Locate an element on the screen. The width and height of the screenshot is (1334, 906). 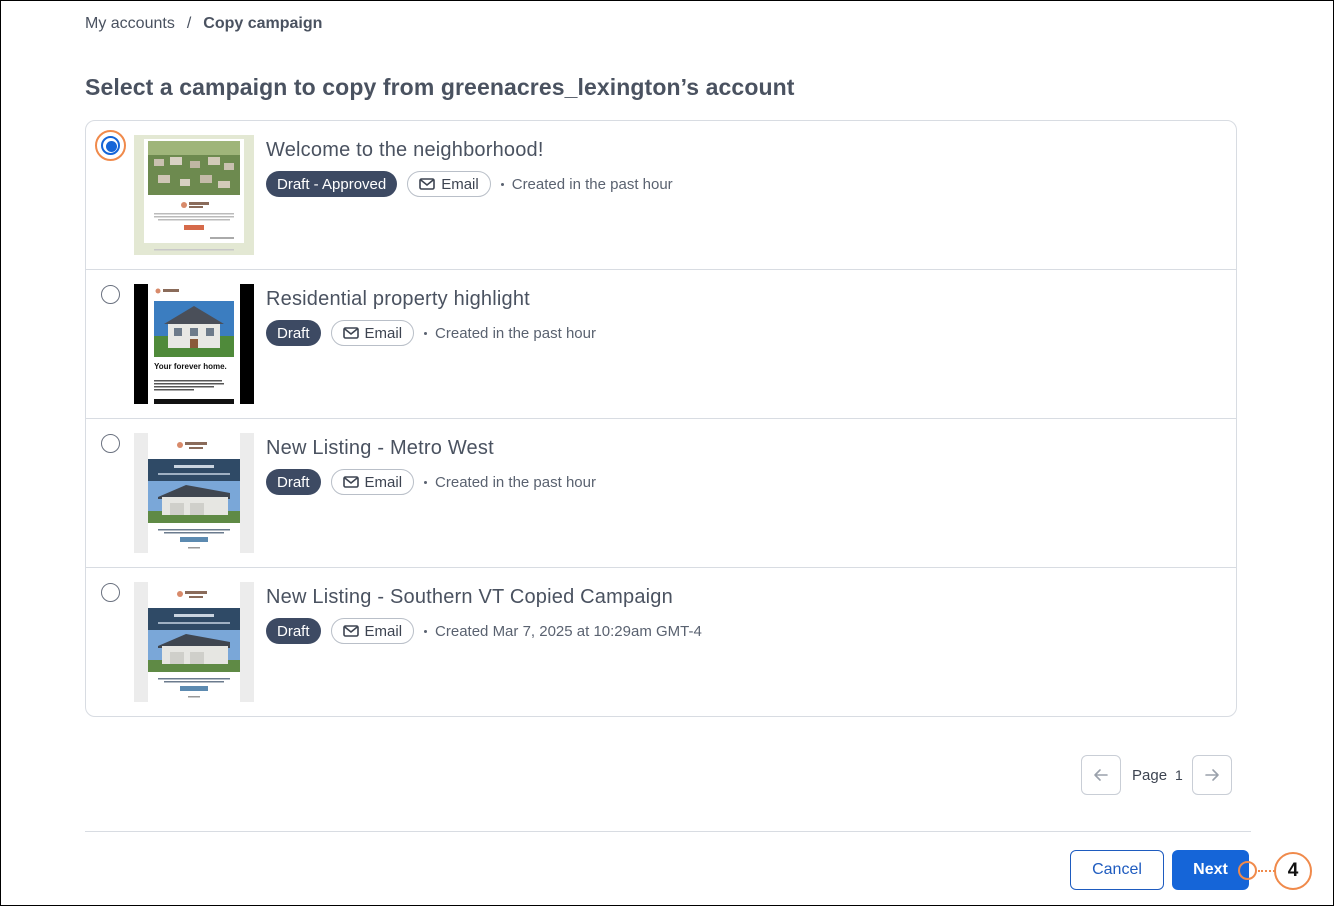
cancel-button: Cancel is located at coordinates (1117, 870).